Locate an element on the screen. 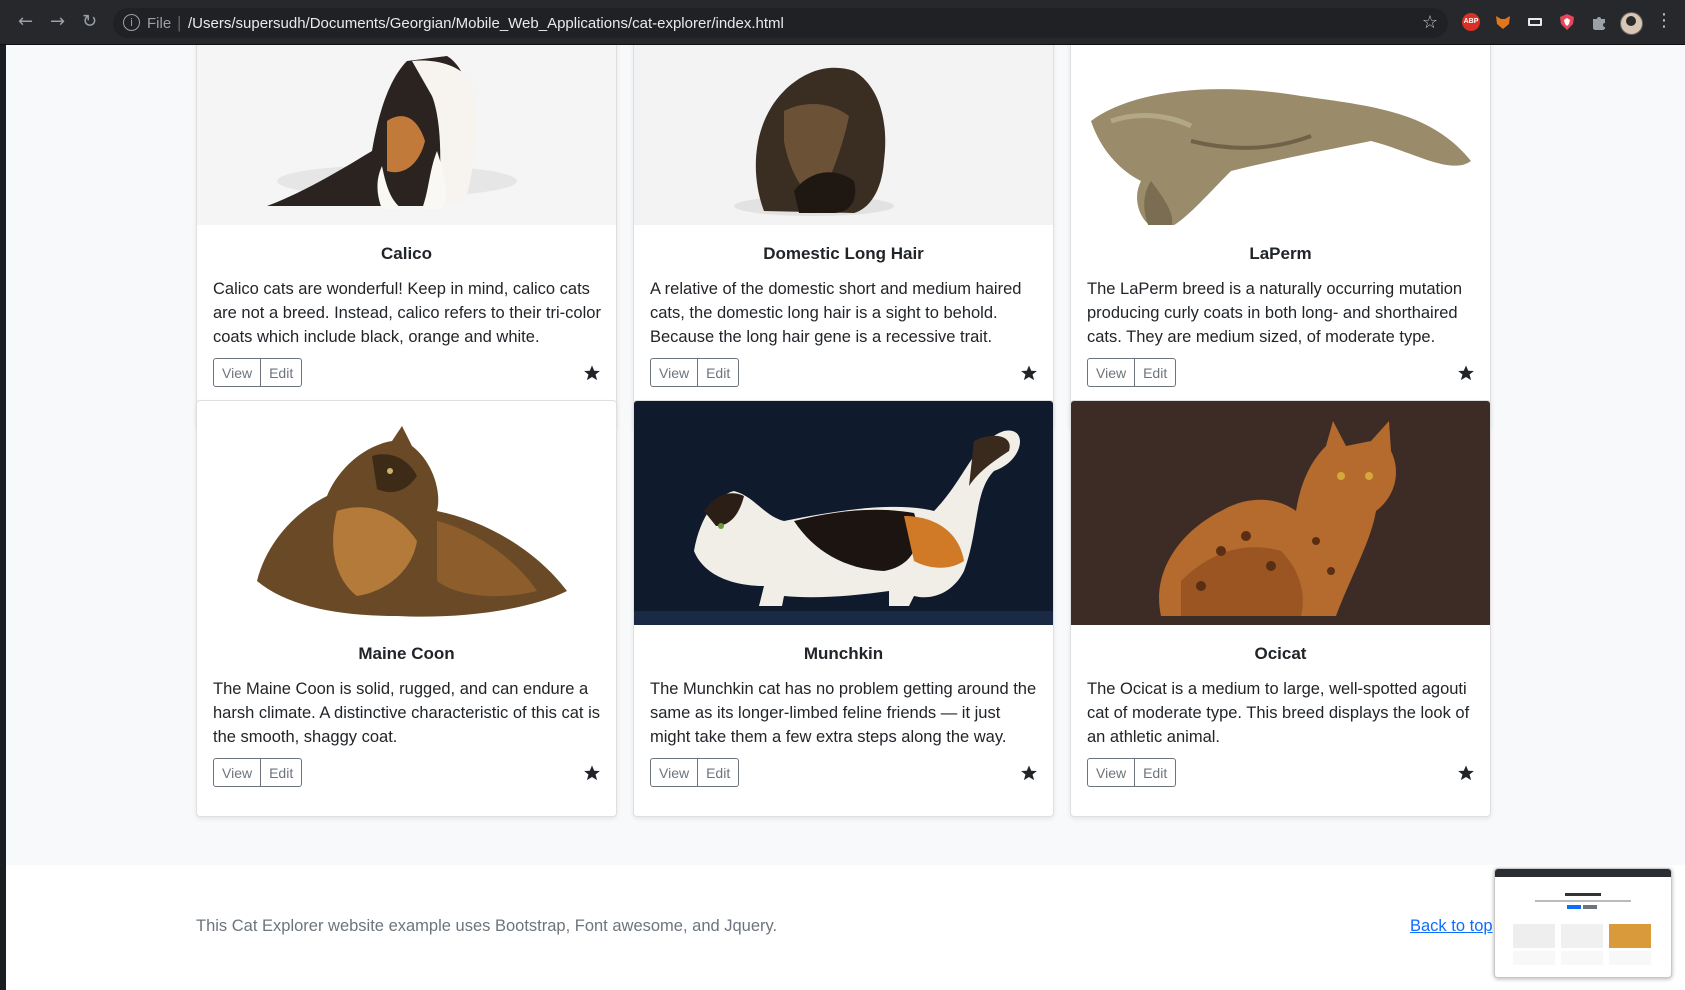 Image resolution: width=1685 pixels, height=990 pixels. card-title: LaPerm is located at coordinates (1280, 253).